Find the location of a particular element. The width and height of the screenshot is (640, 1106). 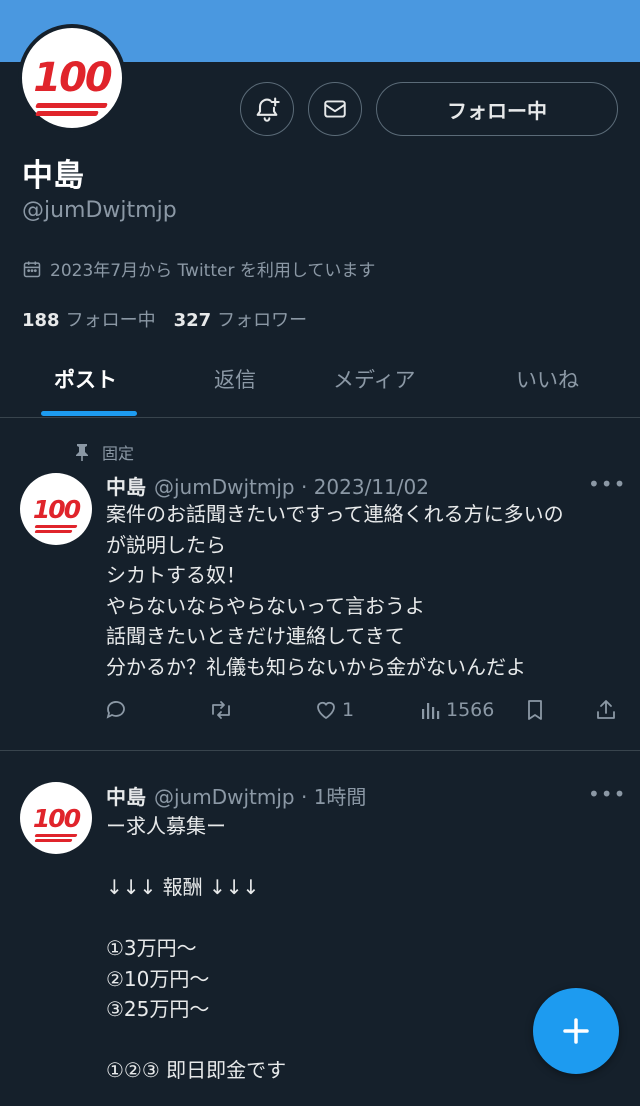

tweet-time: 1時間 is located at coordinates (340, 797).